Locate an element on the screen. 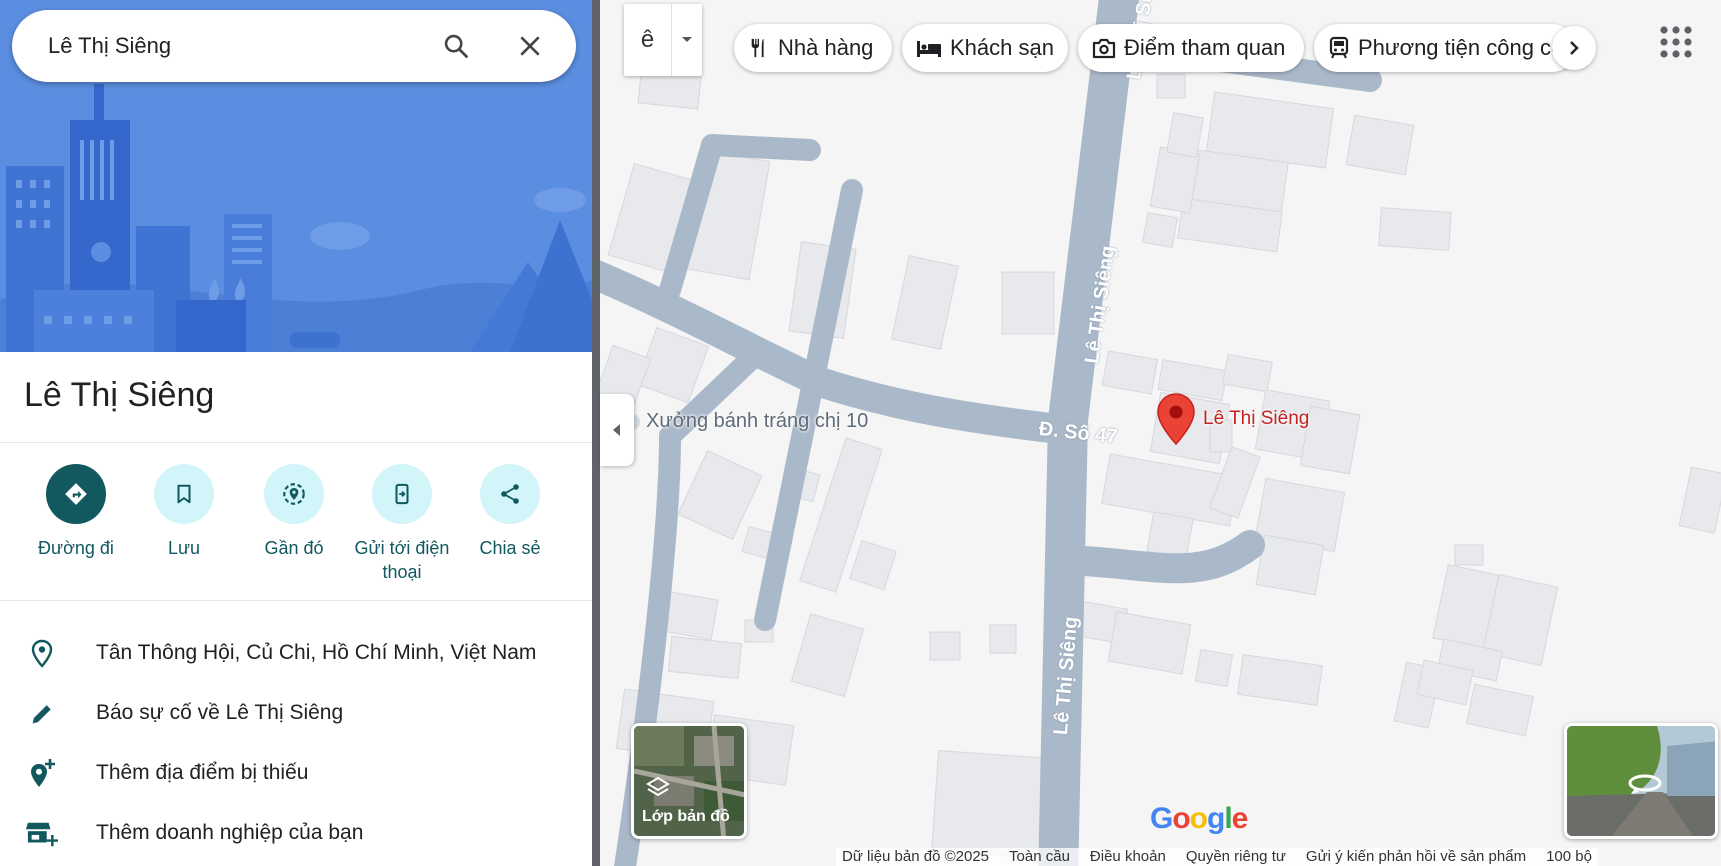 The height and width of the screenshot is (866, 1721). train-icon is located at coordinates (1339, 47).